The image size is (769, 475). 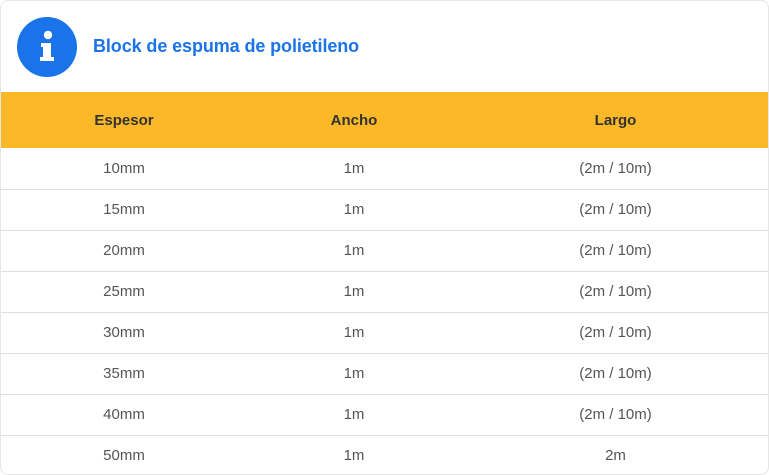 What do you see at coordinates (124, 291) in the screenshot?
I see `cell-espesor: 25mm` at bounding box center [124, 291].